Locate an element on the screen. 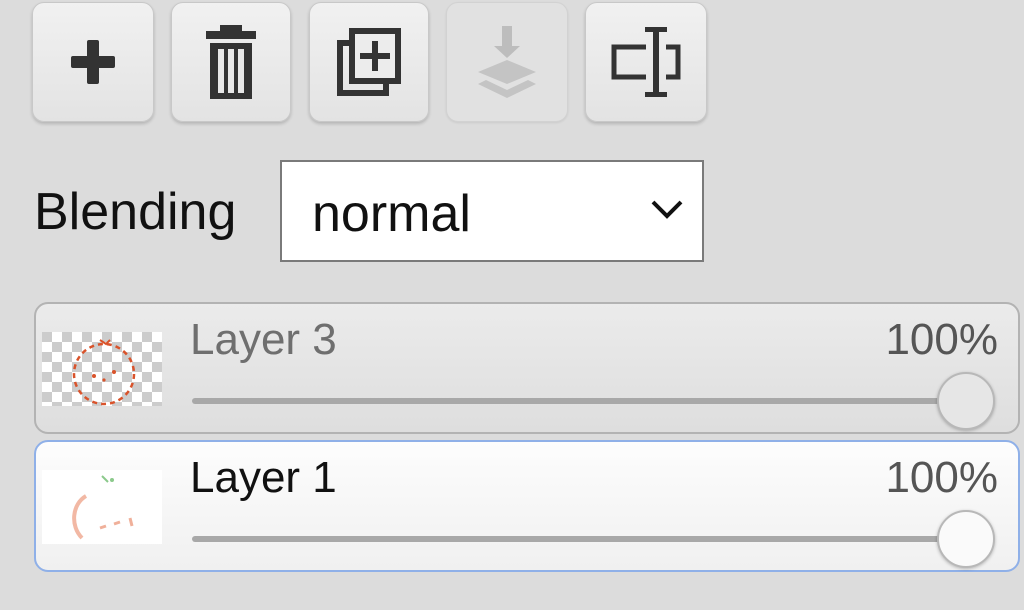  duplicate-icon is located at coordinates (369, 62).